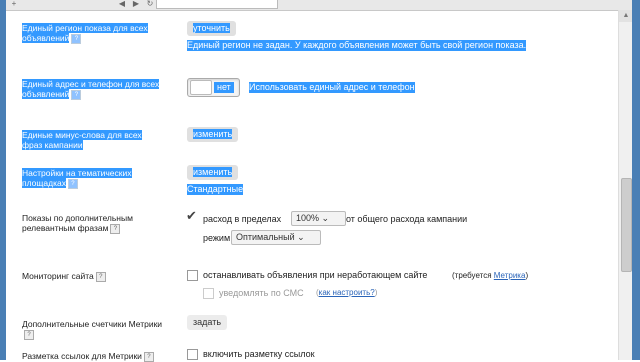 The height and width of the screenshot is (362, 640). What do you see at coordinates (636, 180) in the screenshot?
I see `window-frame-right` at bounding box center [636, 180].